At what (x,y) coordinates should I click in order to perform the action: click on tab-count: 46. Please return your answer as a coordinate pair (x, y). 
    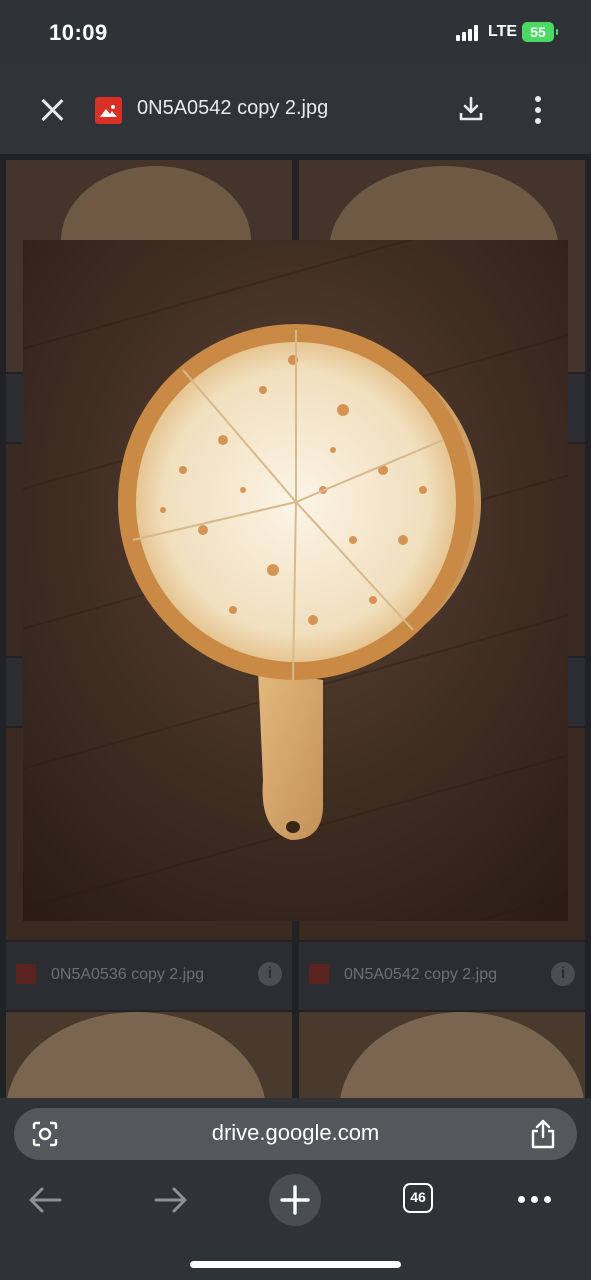
    Looking at the image, I should click on (418, 1197).